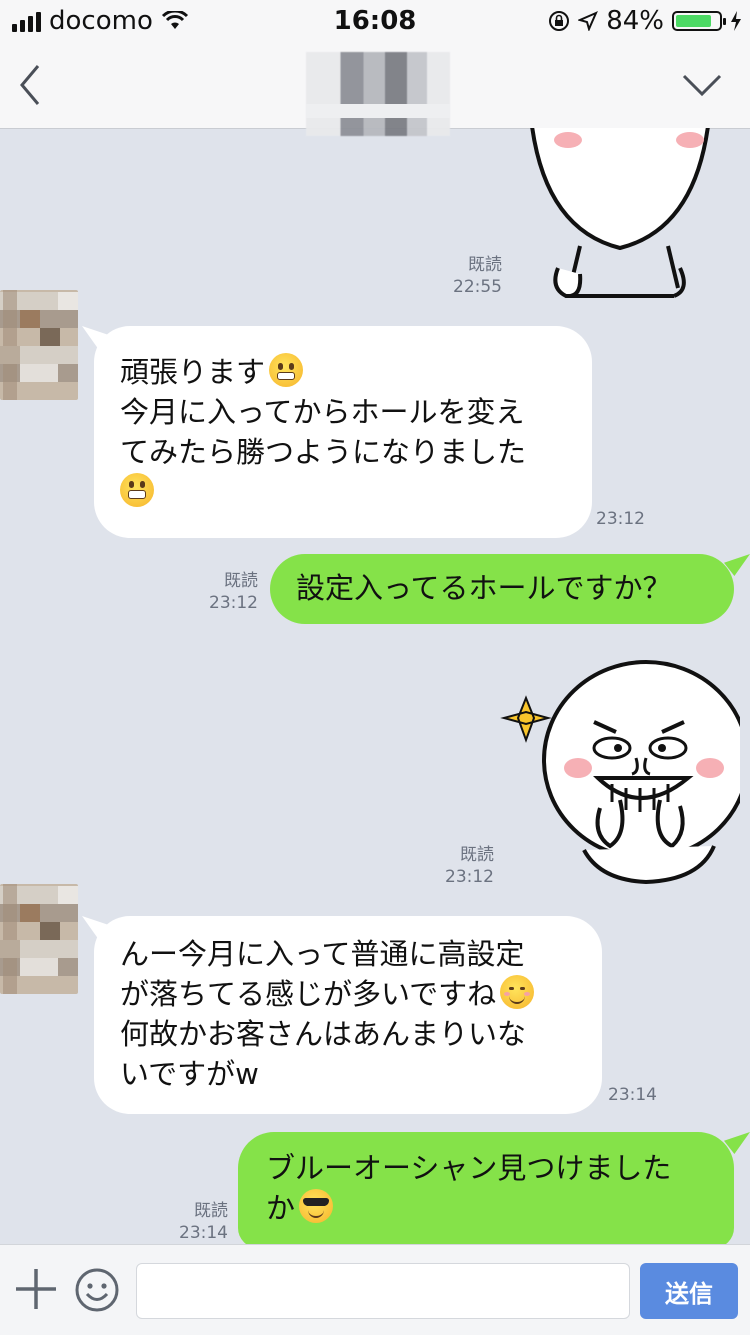  What do you see at coordinates (484, 588) in the screenshot?
I see `message-text-line: 設定入ってるホールですか？` at bounding box center [484, 588].